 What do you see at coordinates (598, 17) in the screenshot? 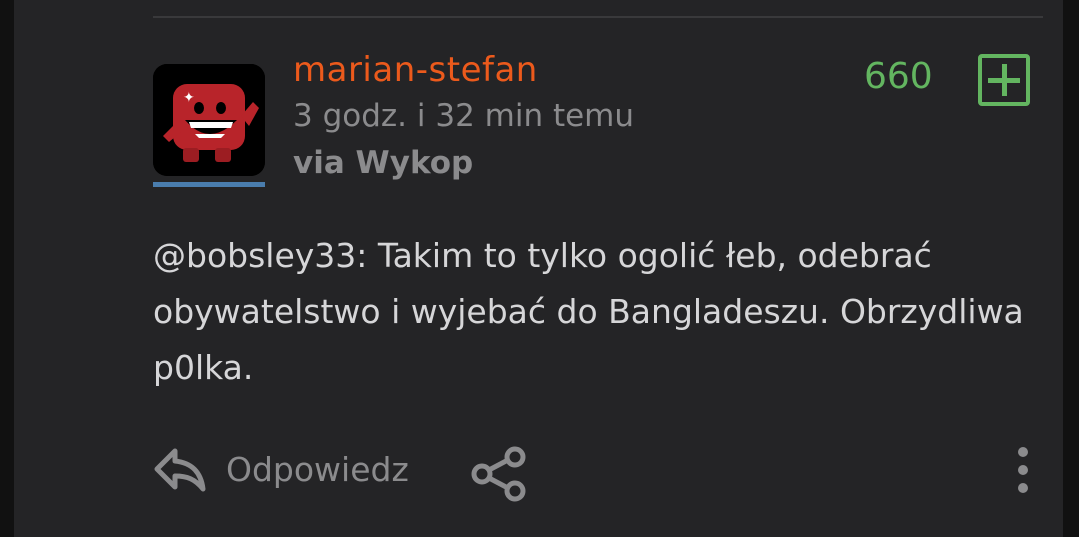
I see `top-divider` at bounding box center [598, 17].